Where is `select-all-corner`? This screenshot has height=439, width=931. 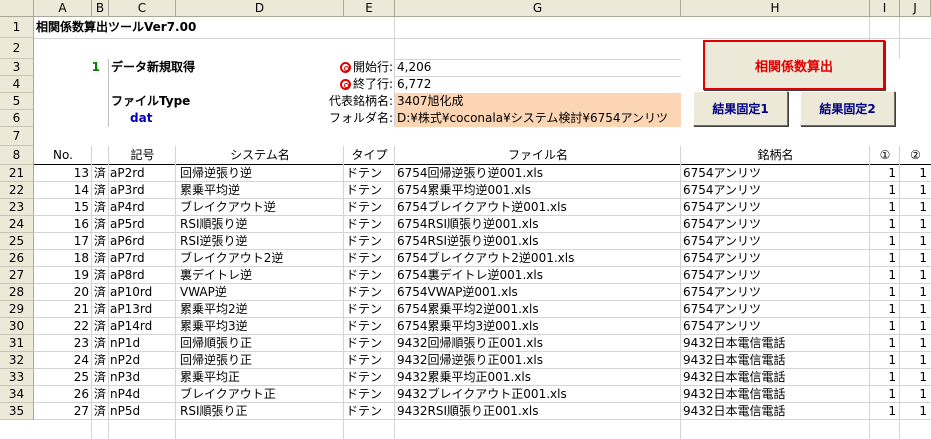
select-all-corner is located at coordinates (17, 8).